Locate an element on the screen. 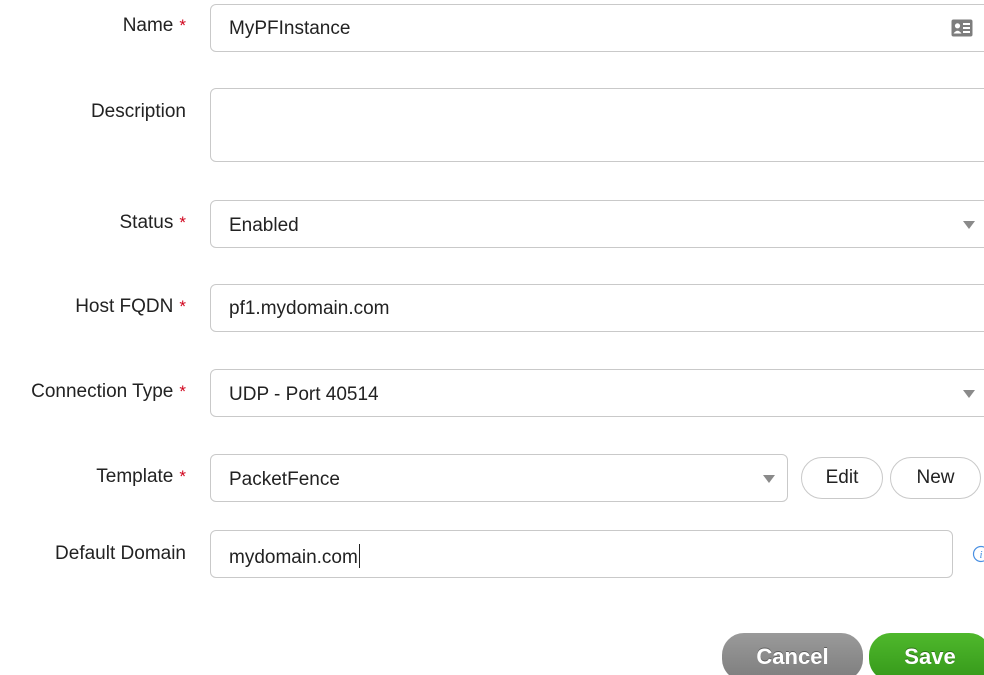  name-label: Name * is located at coordinates (154, 25).